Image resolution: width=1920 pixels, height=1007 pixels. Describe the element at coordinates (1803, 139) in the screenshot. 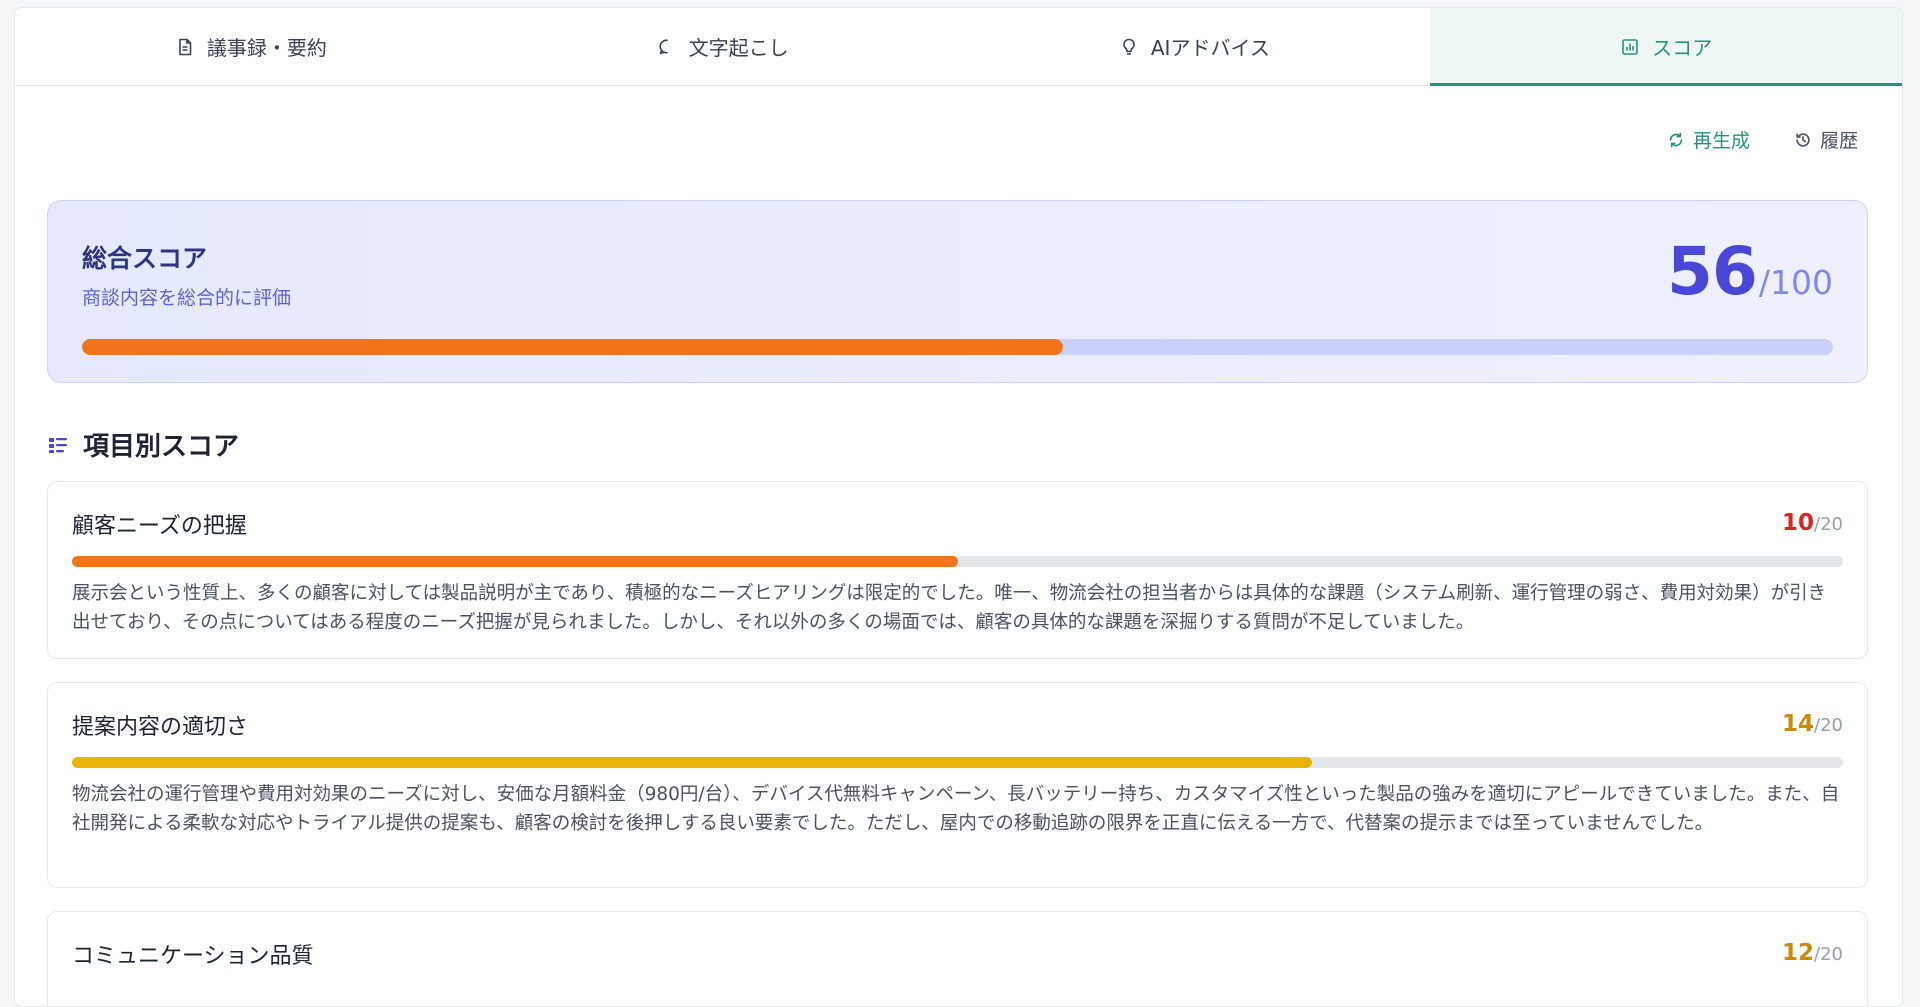

I see `history-icon` at that location.